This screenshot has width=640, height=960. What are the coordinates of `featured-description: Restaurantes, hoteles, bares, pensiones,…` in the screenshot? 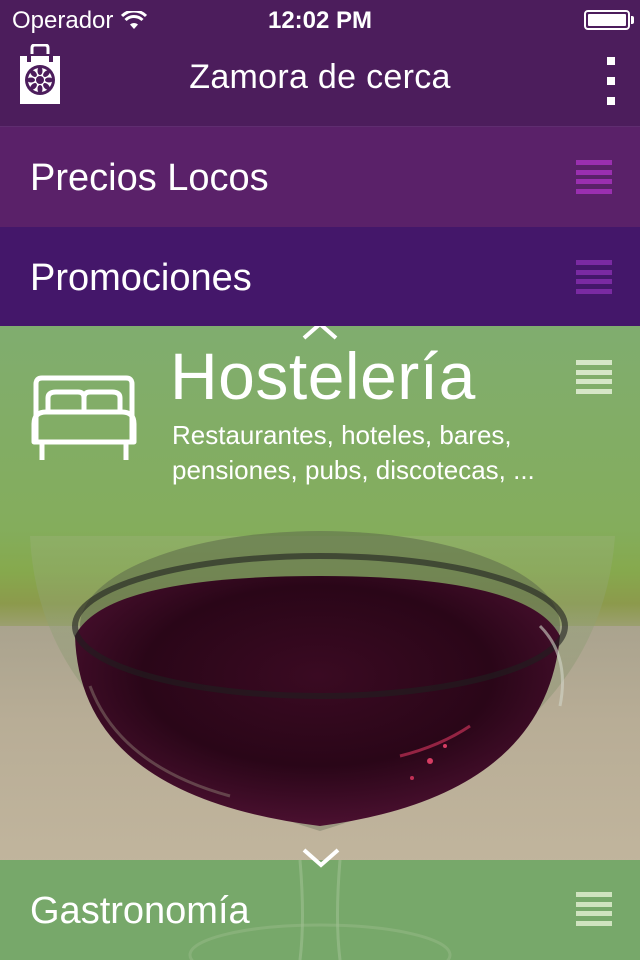 It's located at (353, 452).